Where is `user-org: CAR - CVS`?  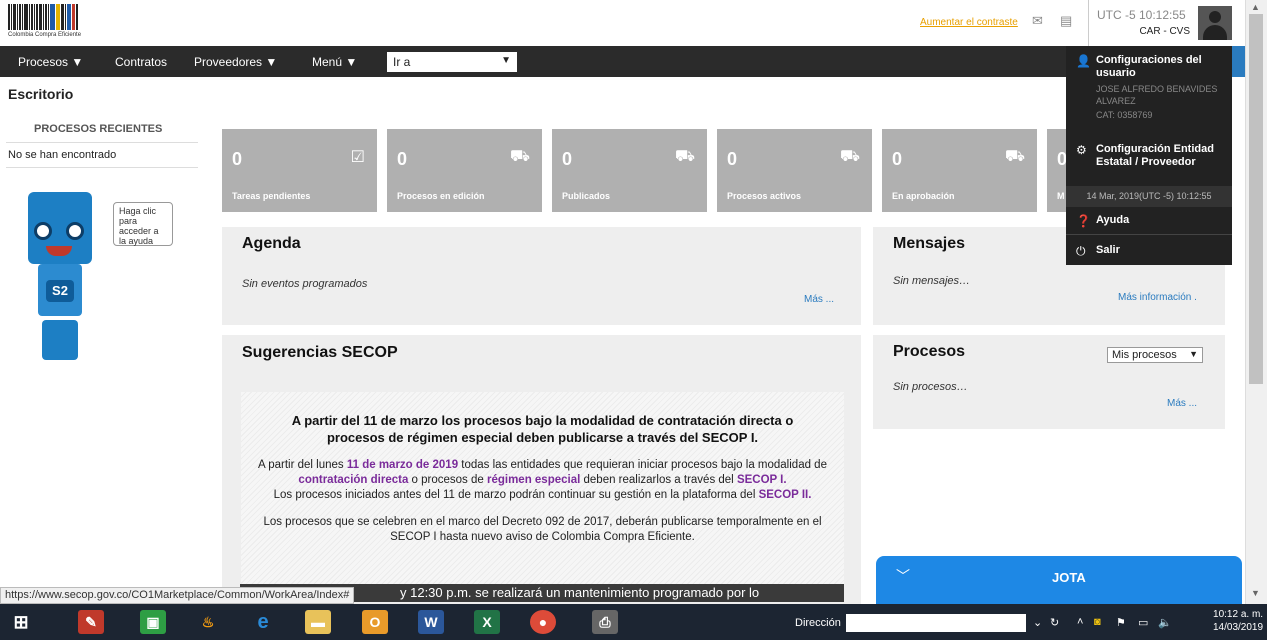 user-org: CAR - CVS is located at coordinates (1164, 31).